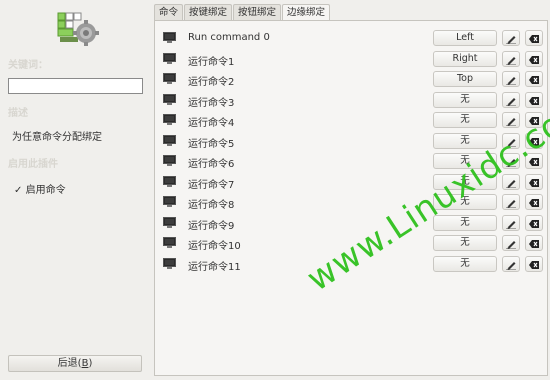 Image resolution: width=550 pixels, height=380 pixels. I want to click on command-row: 运行命令1 Right, so click(351, 60).